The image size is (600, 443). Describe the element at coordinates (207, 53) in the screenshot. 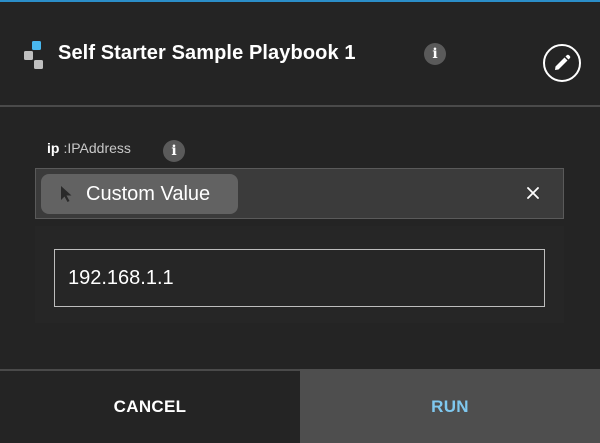

I see `dialog-title: Self Starter Sample Playbook 1` at that location.